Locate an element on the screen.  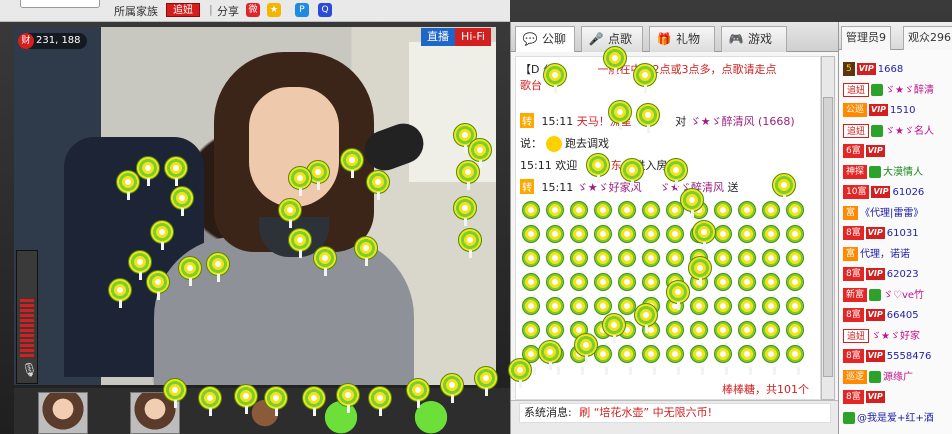
weibo-icon: 微 is located at coordinates (253, 10).